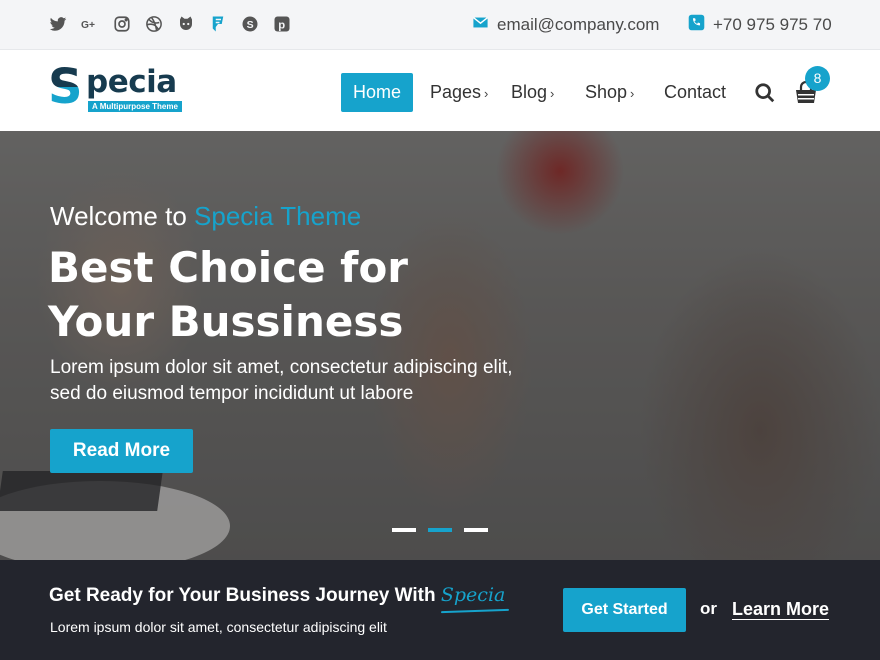  What do you see at coordinates (278, 216) in the screenshot?
I see `hero-welcome-accent: Specia Theme` at bounding box center [278, 216].